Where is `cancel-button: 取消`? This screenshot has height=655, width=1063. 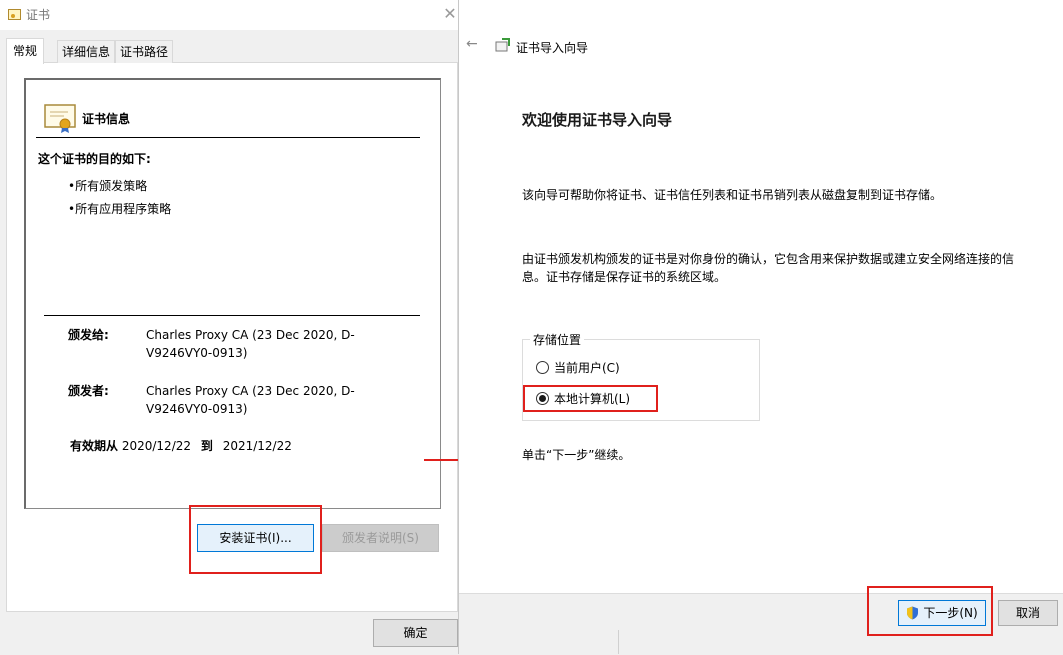 cancel-button: 取消 is located at coordinates (1028, 613).